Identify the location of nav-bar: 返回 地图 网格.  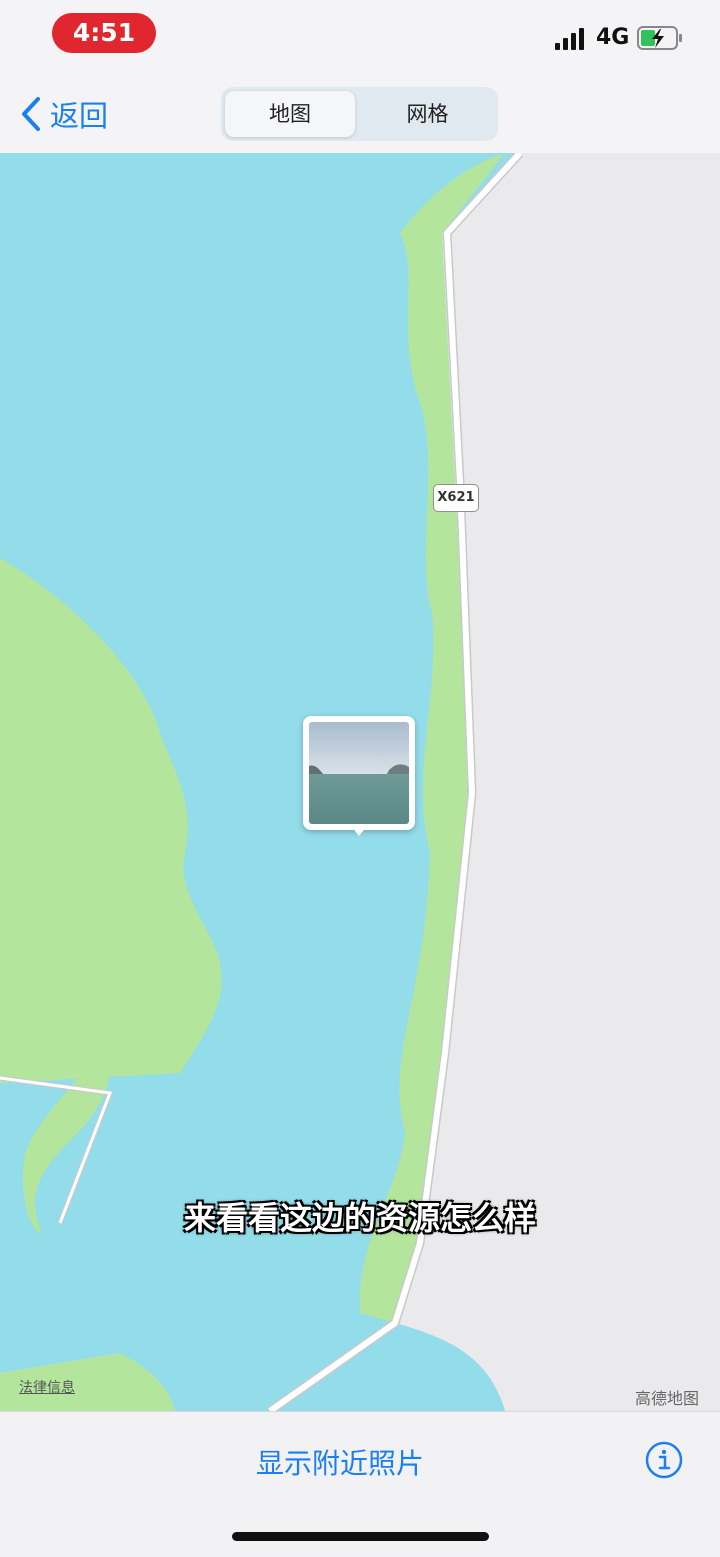
(360, 114).